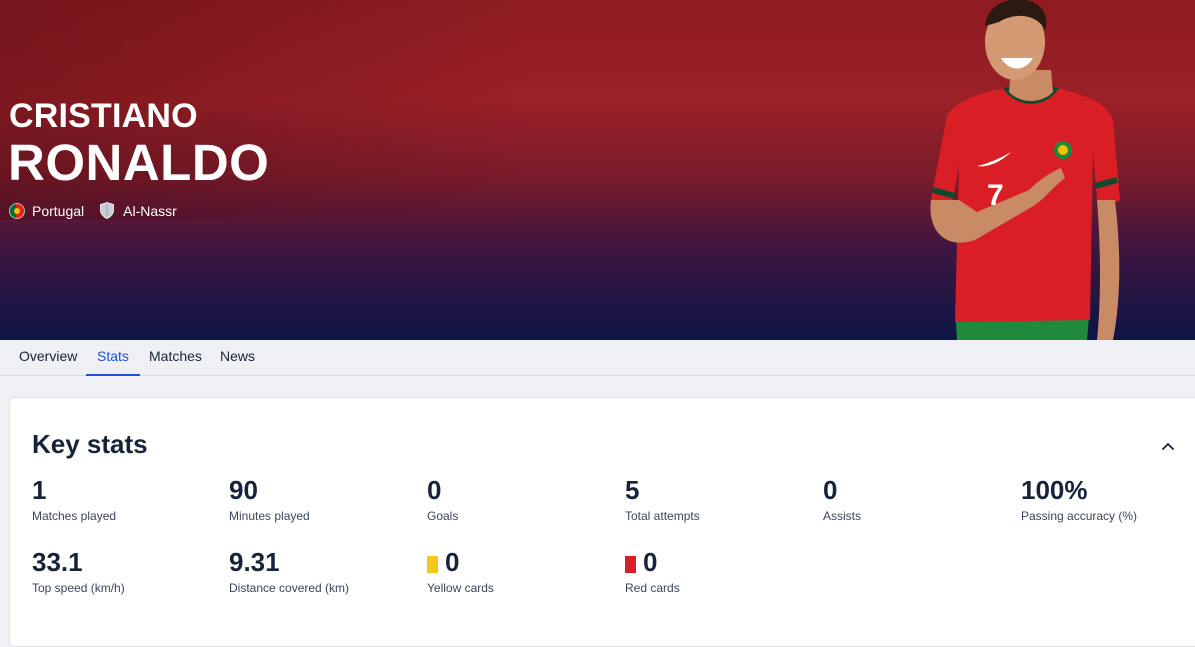  Describe the element at coordinates (237, 358) in the screenshot. I see `tab-news: News` at that location.